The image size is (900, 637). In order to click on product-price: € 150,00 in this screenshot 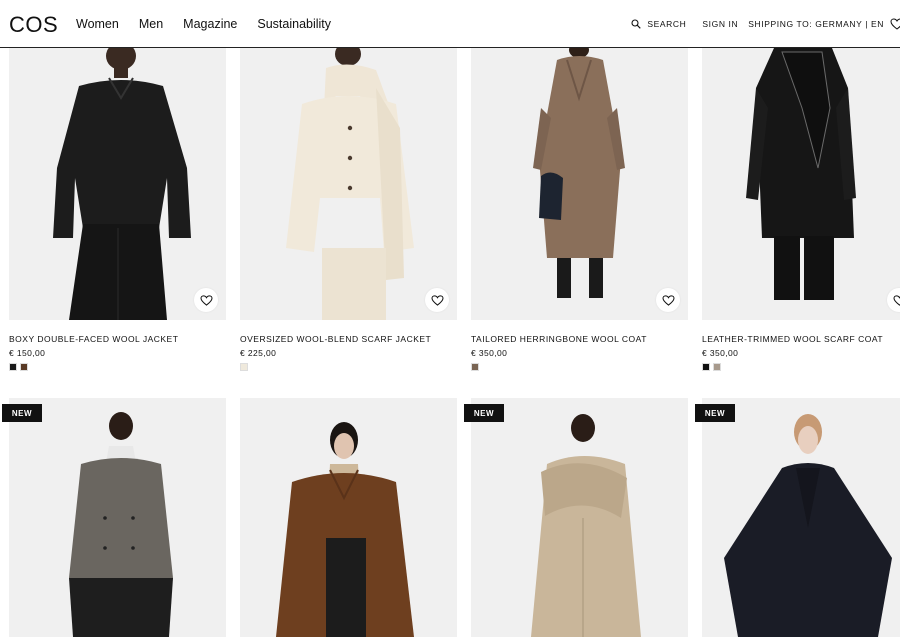, I will do `click(27, 353)`.